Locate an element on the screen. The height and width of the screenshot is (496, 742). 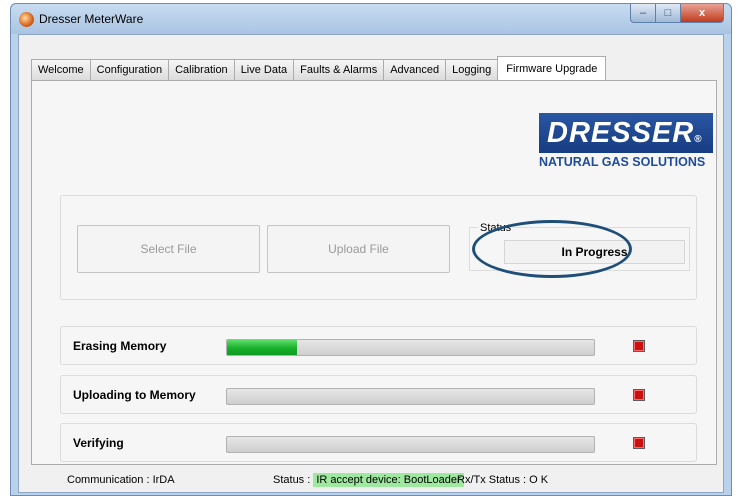
progress-row-verifying: Verifying is located at coordinates (378, 442).